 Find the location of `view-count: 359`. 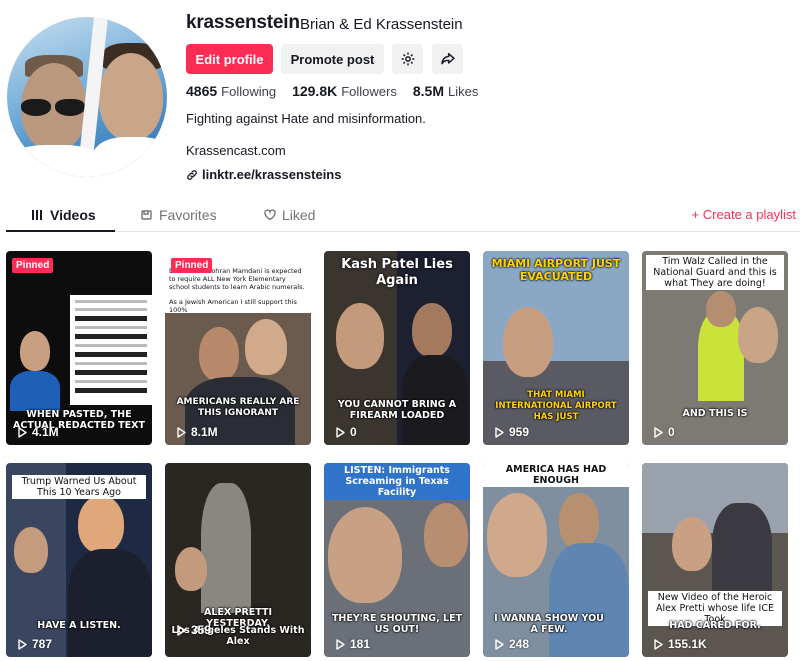

view-count: 359 is located at coordinates (194, 630).